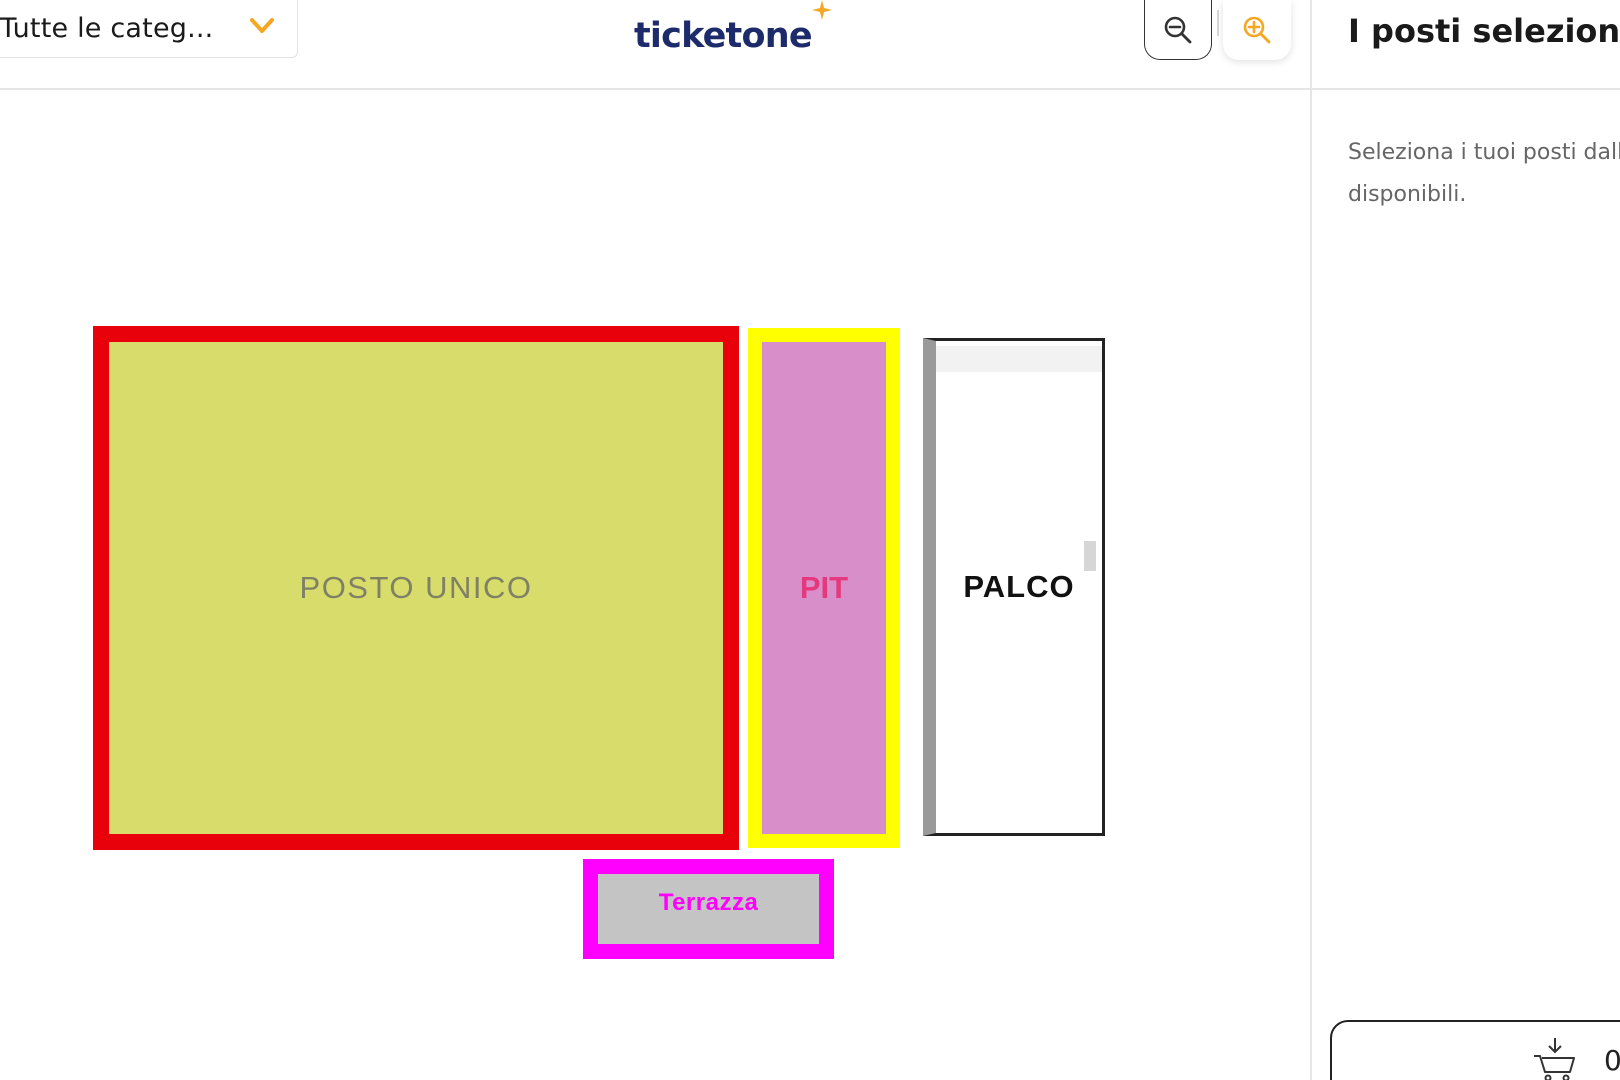 The height and width of the screenshot is (1080, 1620). I want to click on sector-pit: PIT, so click(824, 588).